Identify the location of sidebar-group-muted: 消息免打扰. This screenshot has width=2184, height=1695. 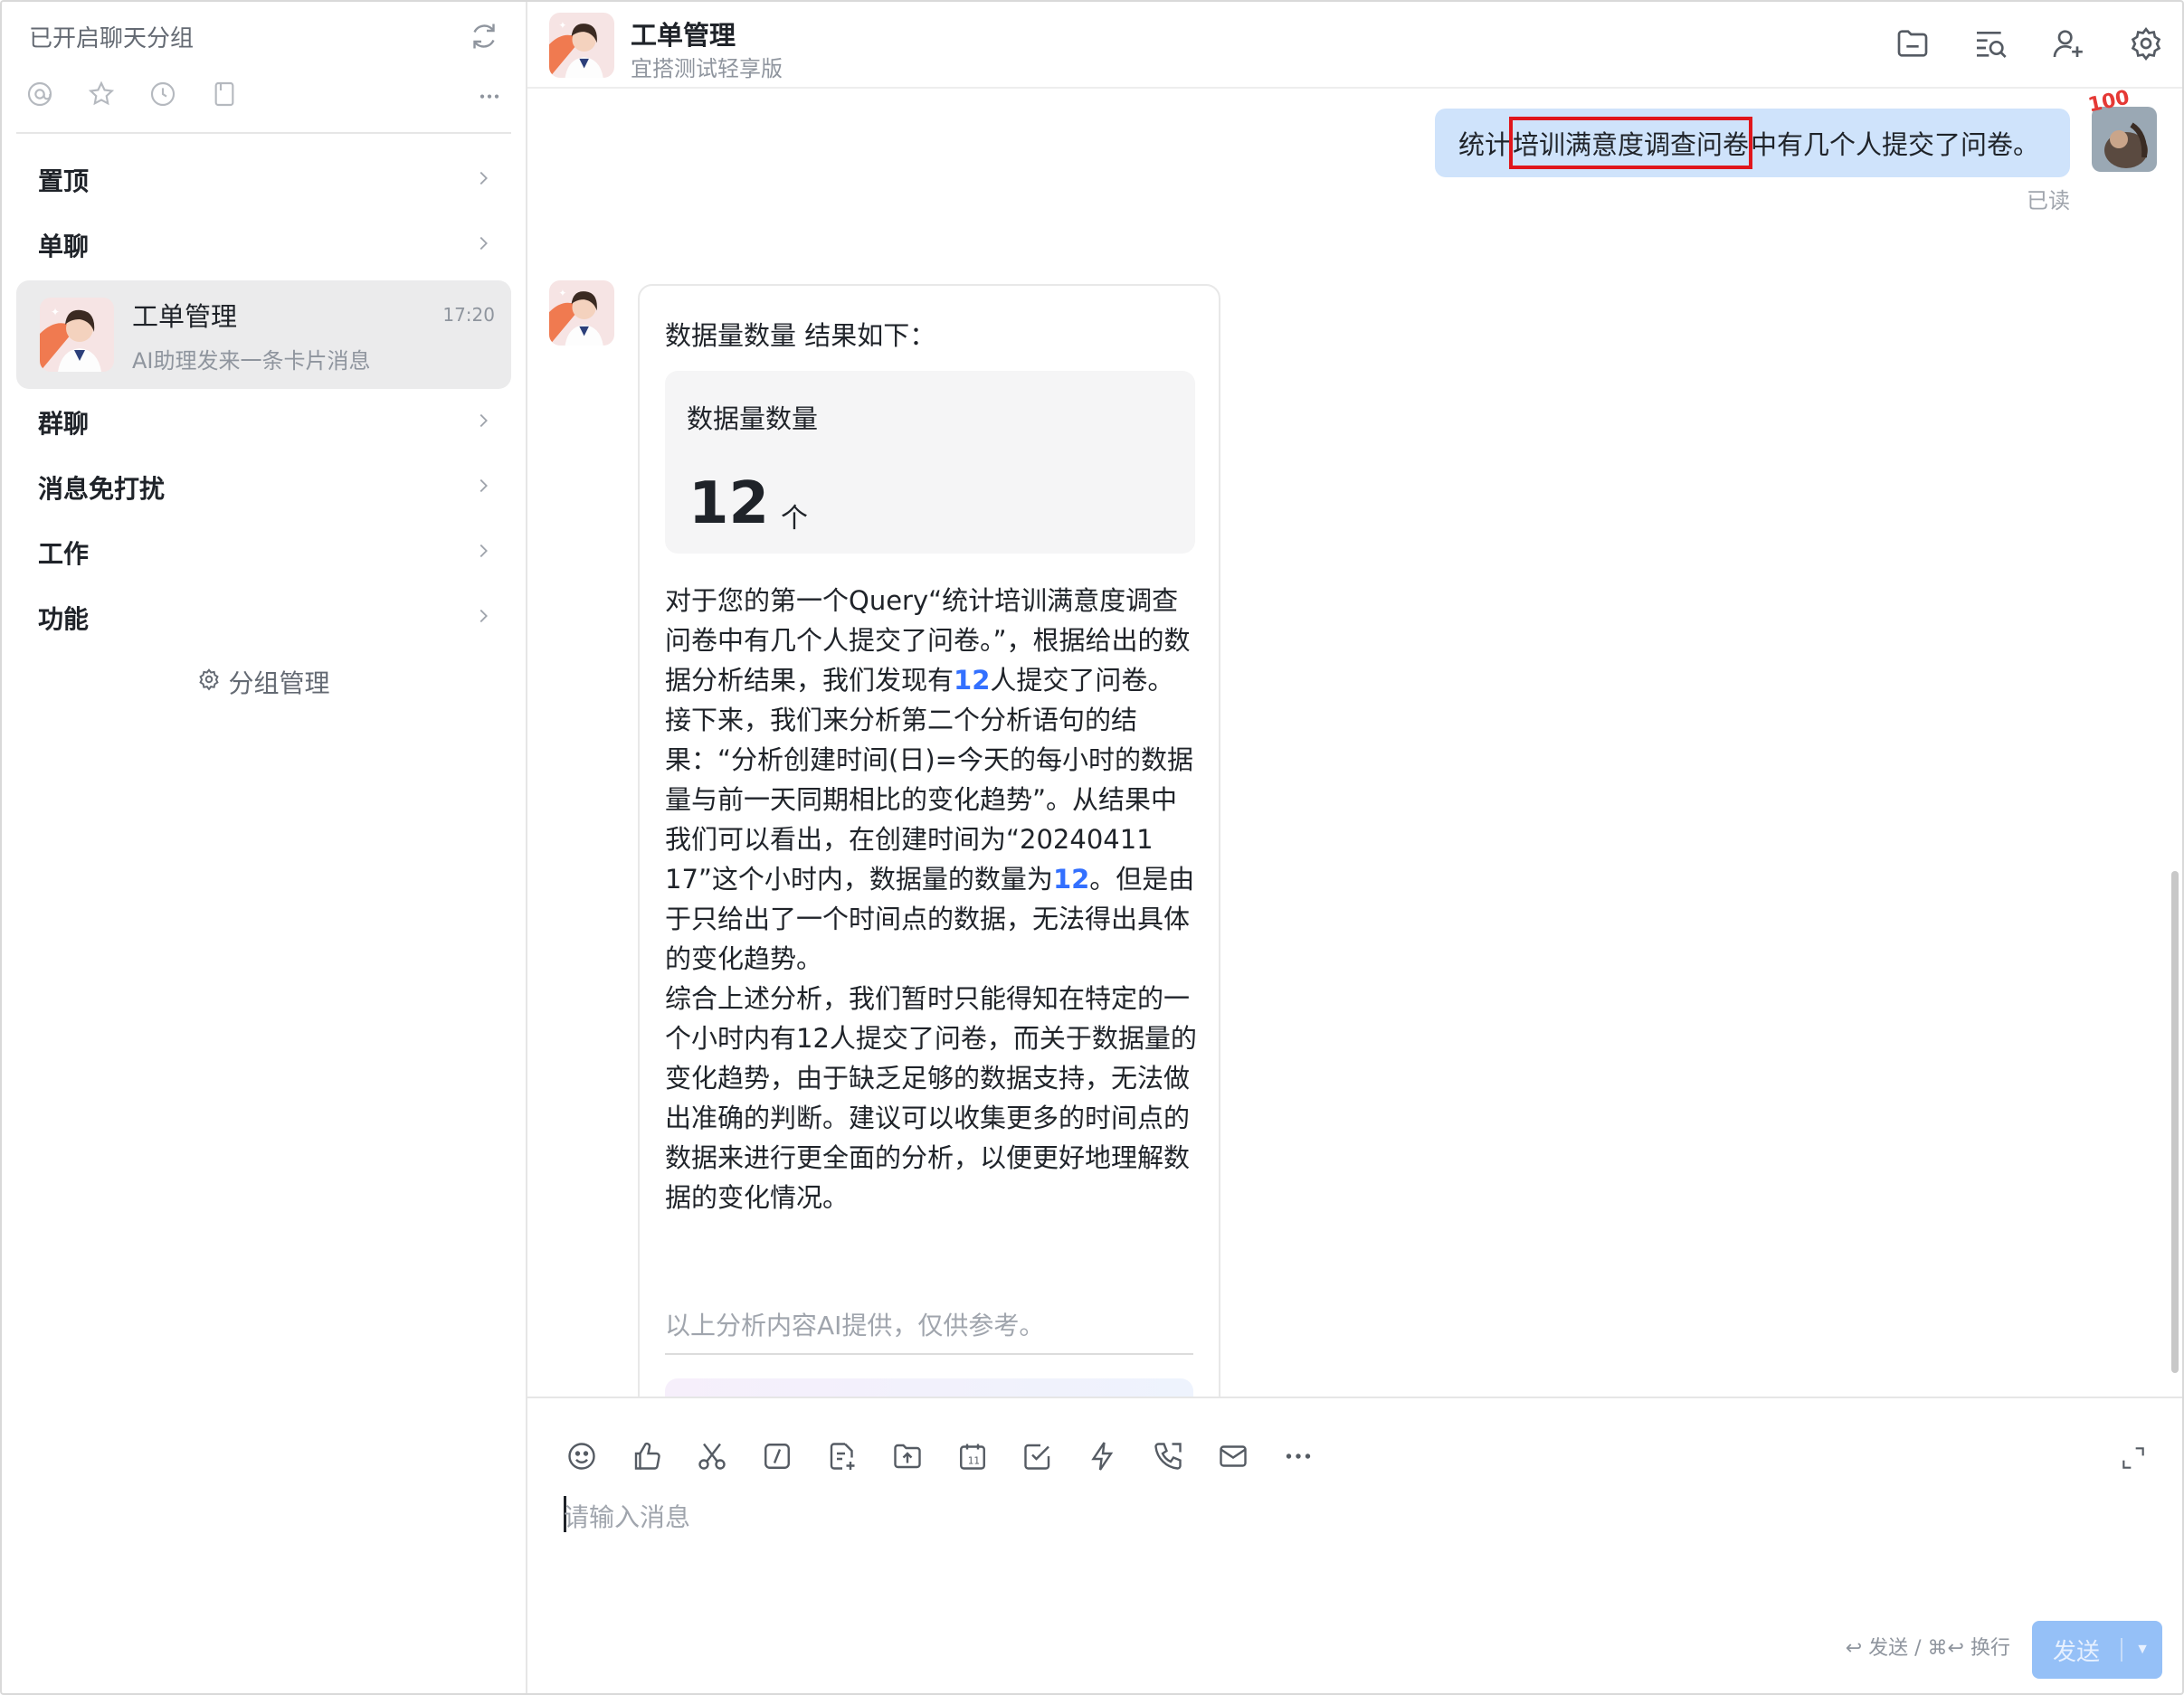
(263, 487).